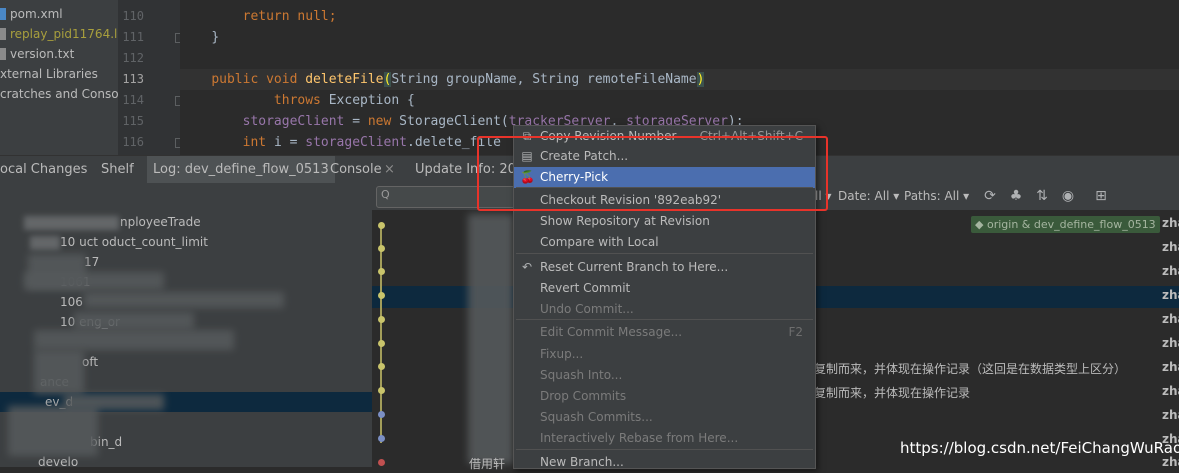 Image resolution: width=1179 pixels, height=473 pixels. What do you see at coordinates (91, 262) in the screenshot?
I see `branch-item: 17` at bounding box center [91, 262].